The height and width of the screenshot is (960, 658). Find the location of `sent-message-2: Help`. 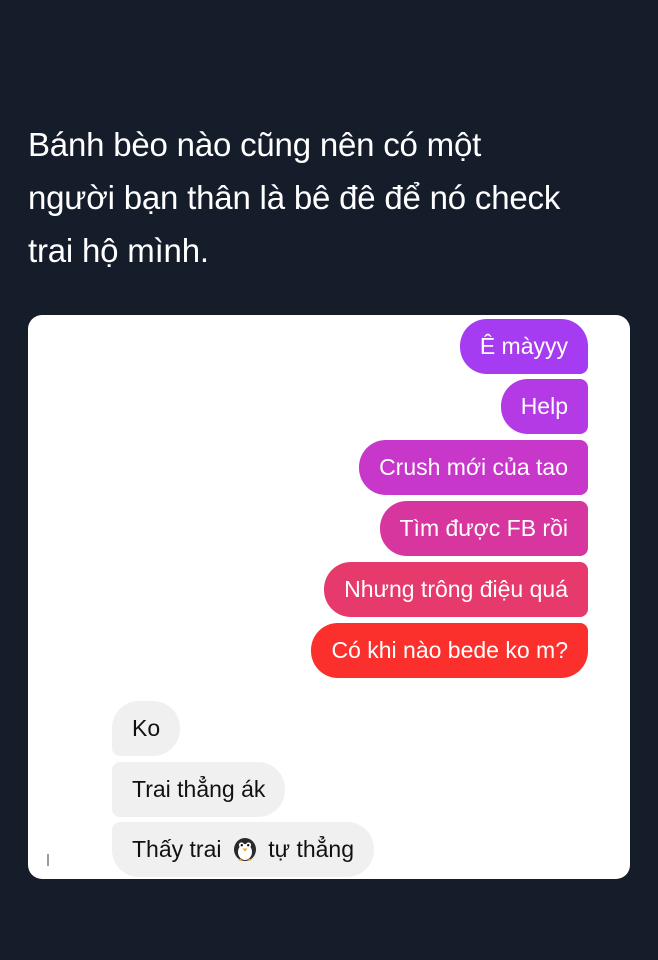

sent-message-2: Help is located at coordinates (544, 406).